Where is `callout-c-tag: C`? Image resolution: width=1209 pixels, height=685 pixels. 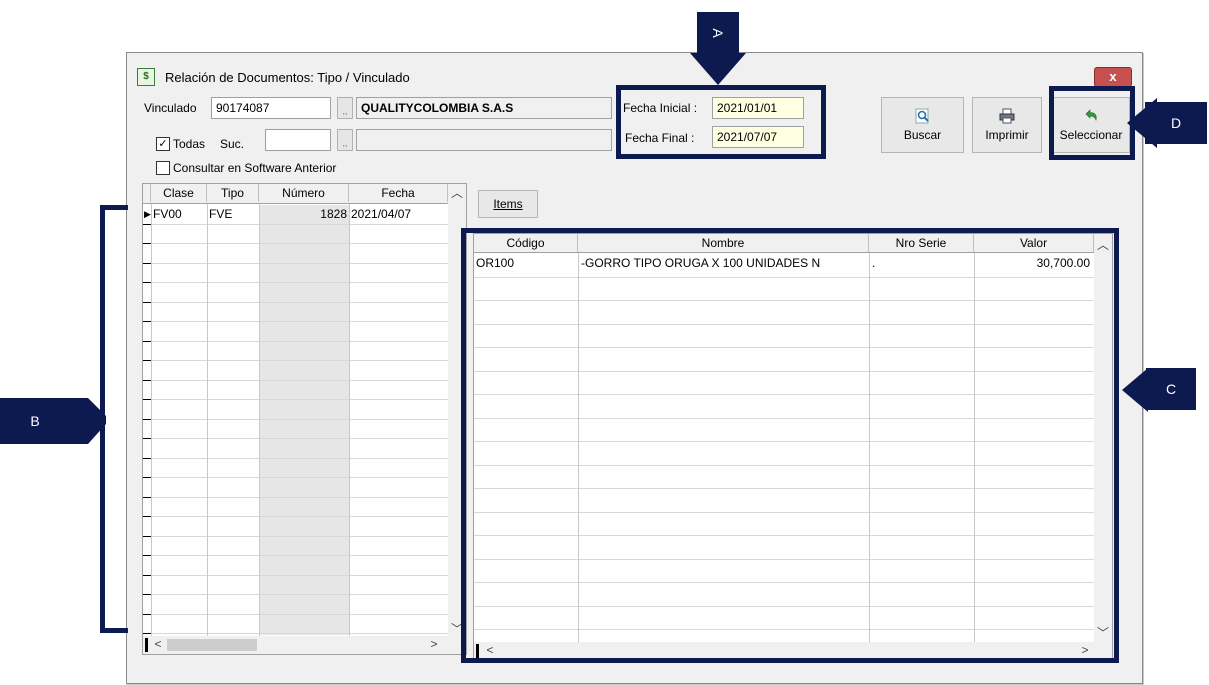 callout-c-tag: C is located at coordinates (1171, 389).